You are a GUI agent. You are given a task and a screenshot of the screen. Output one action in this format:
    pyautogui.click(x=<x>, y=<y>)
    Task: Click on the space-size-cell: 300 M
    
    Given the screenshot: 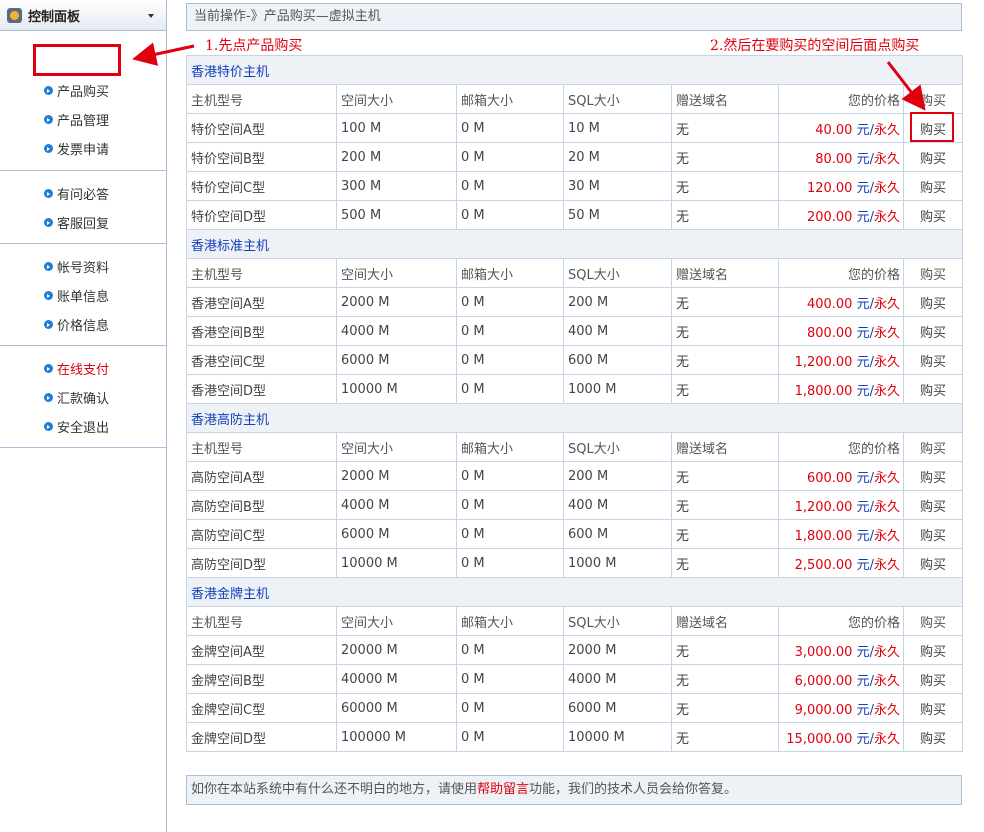 What is the action you would take?
    pyautogui.click(x=396, y=186)
    